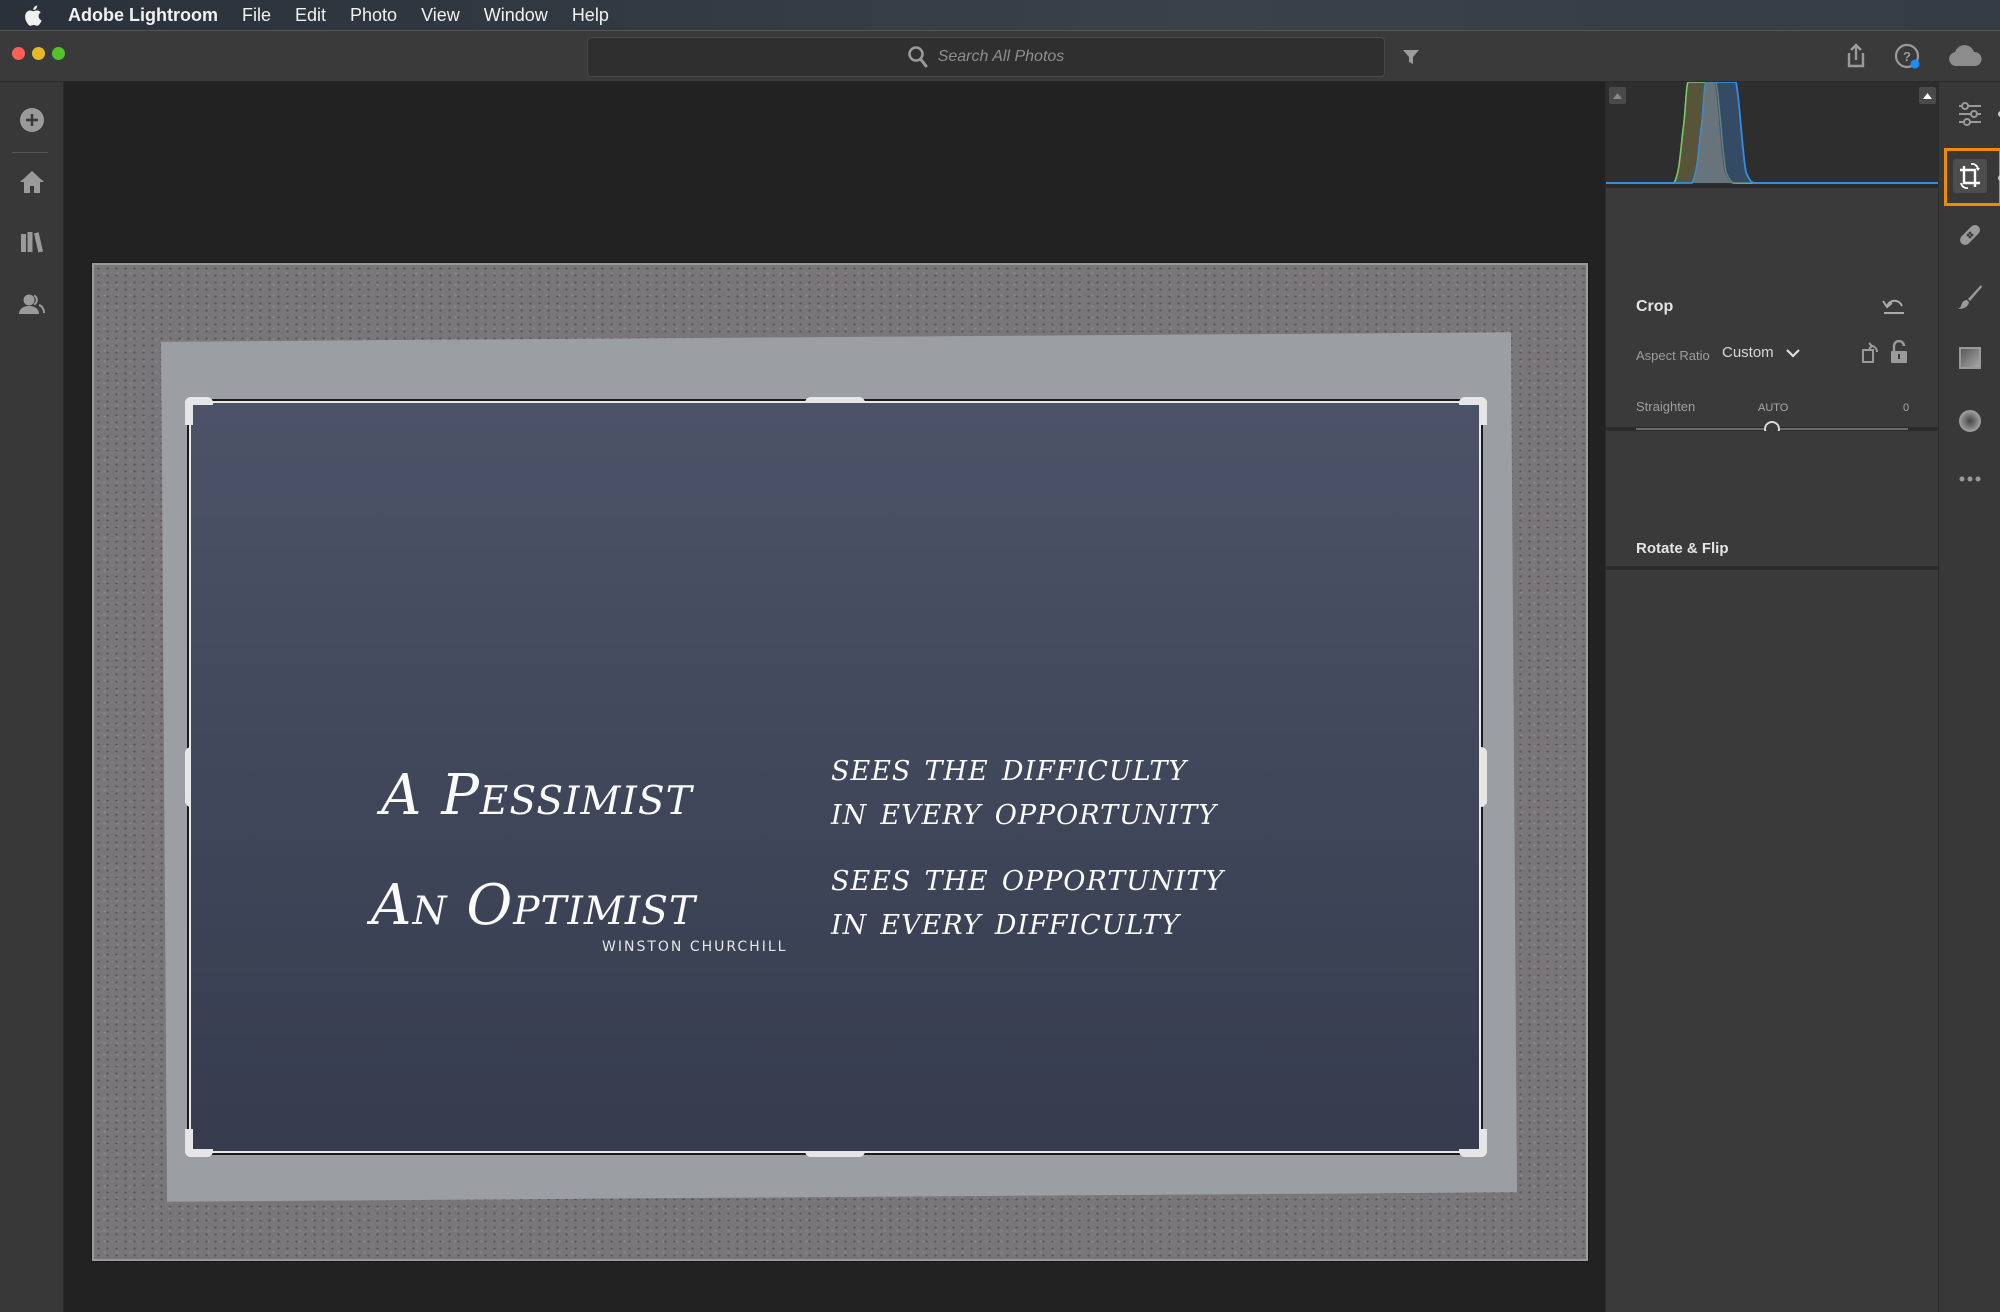 The width and height of the screenshot is (2000, 1312). I want to click on tool-linear-gradient, so click(1970, 358).